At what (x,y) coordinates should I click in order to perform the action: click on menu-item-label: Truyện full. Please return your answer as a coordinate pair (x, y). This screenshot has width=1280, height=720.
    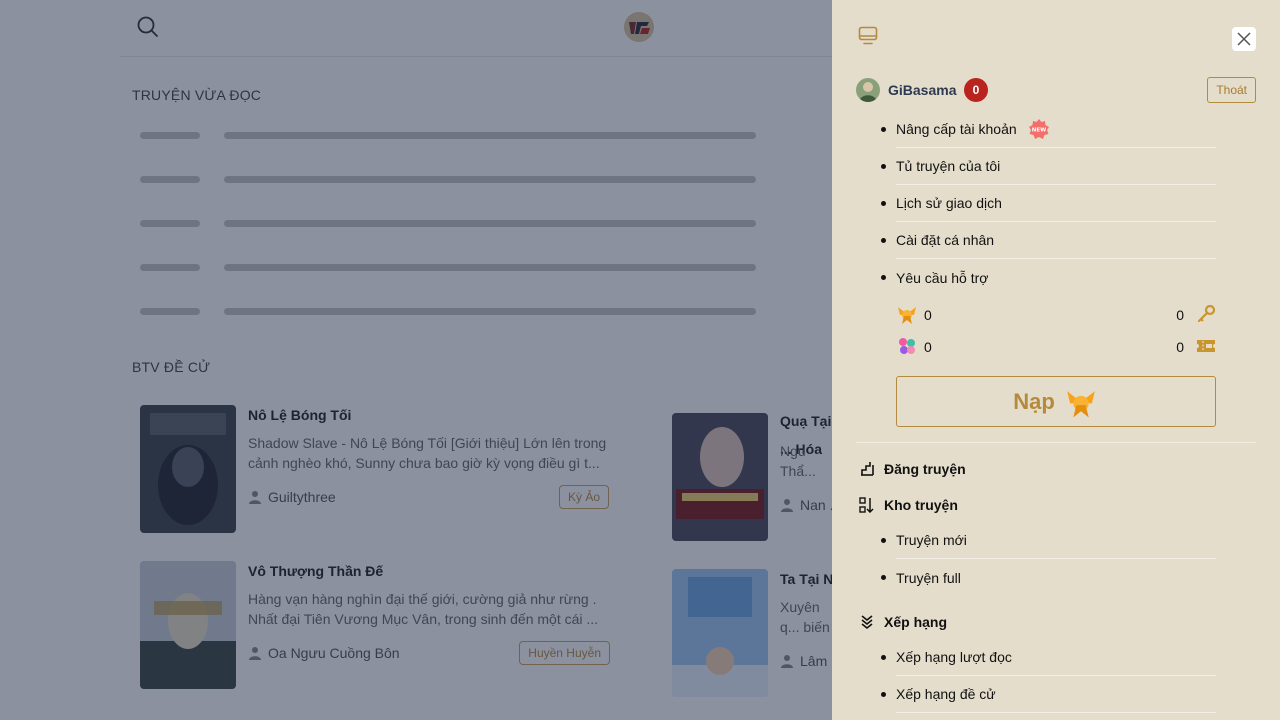
    Looking at the image, I should click on (928, 577).